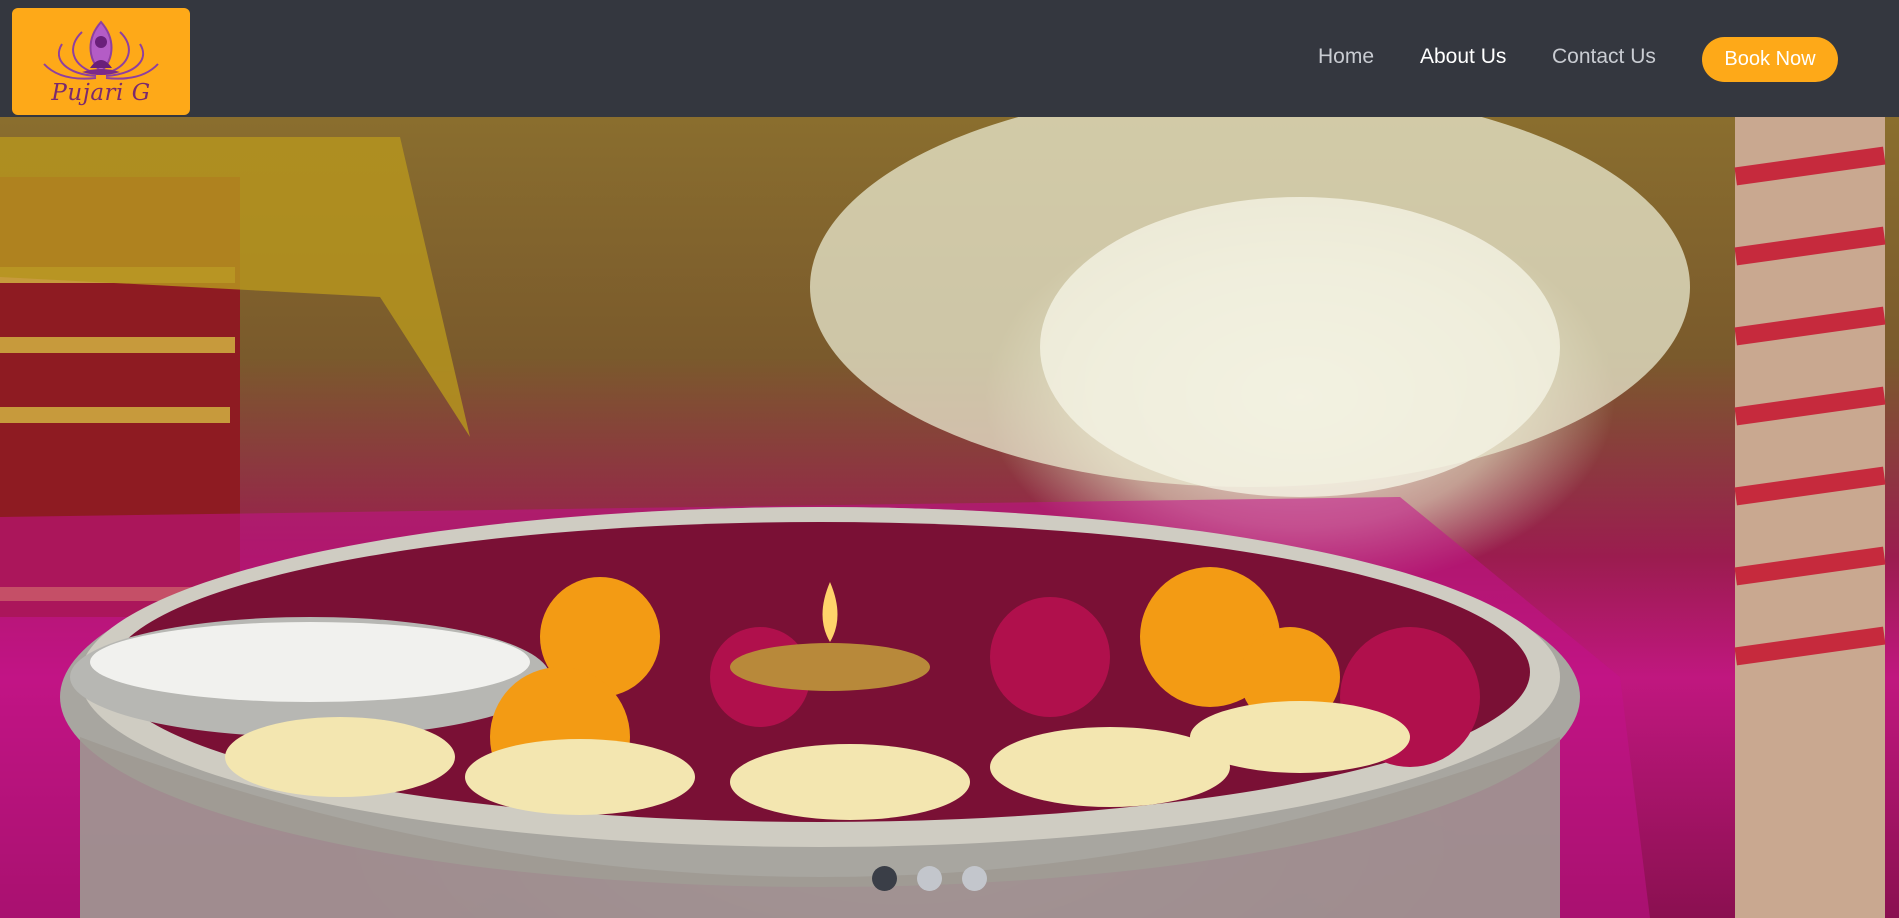 The width and height of the screenshot is (1899, 918). What do you see at coordinates (1770, 59) in the screenshot?
I see `book-now-button: Book Now` at bounding box center [1770, 59].